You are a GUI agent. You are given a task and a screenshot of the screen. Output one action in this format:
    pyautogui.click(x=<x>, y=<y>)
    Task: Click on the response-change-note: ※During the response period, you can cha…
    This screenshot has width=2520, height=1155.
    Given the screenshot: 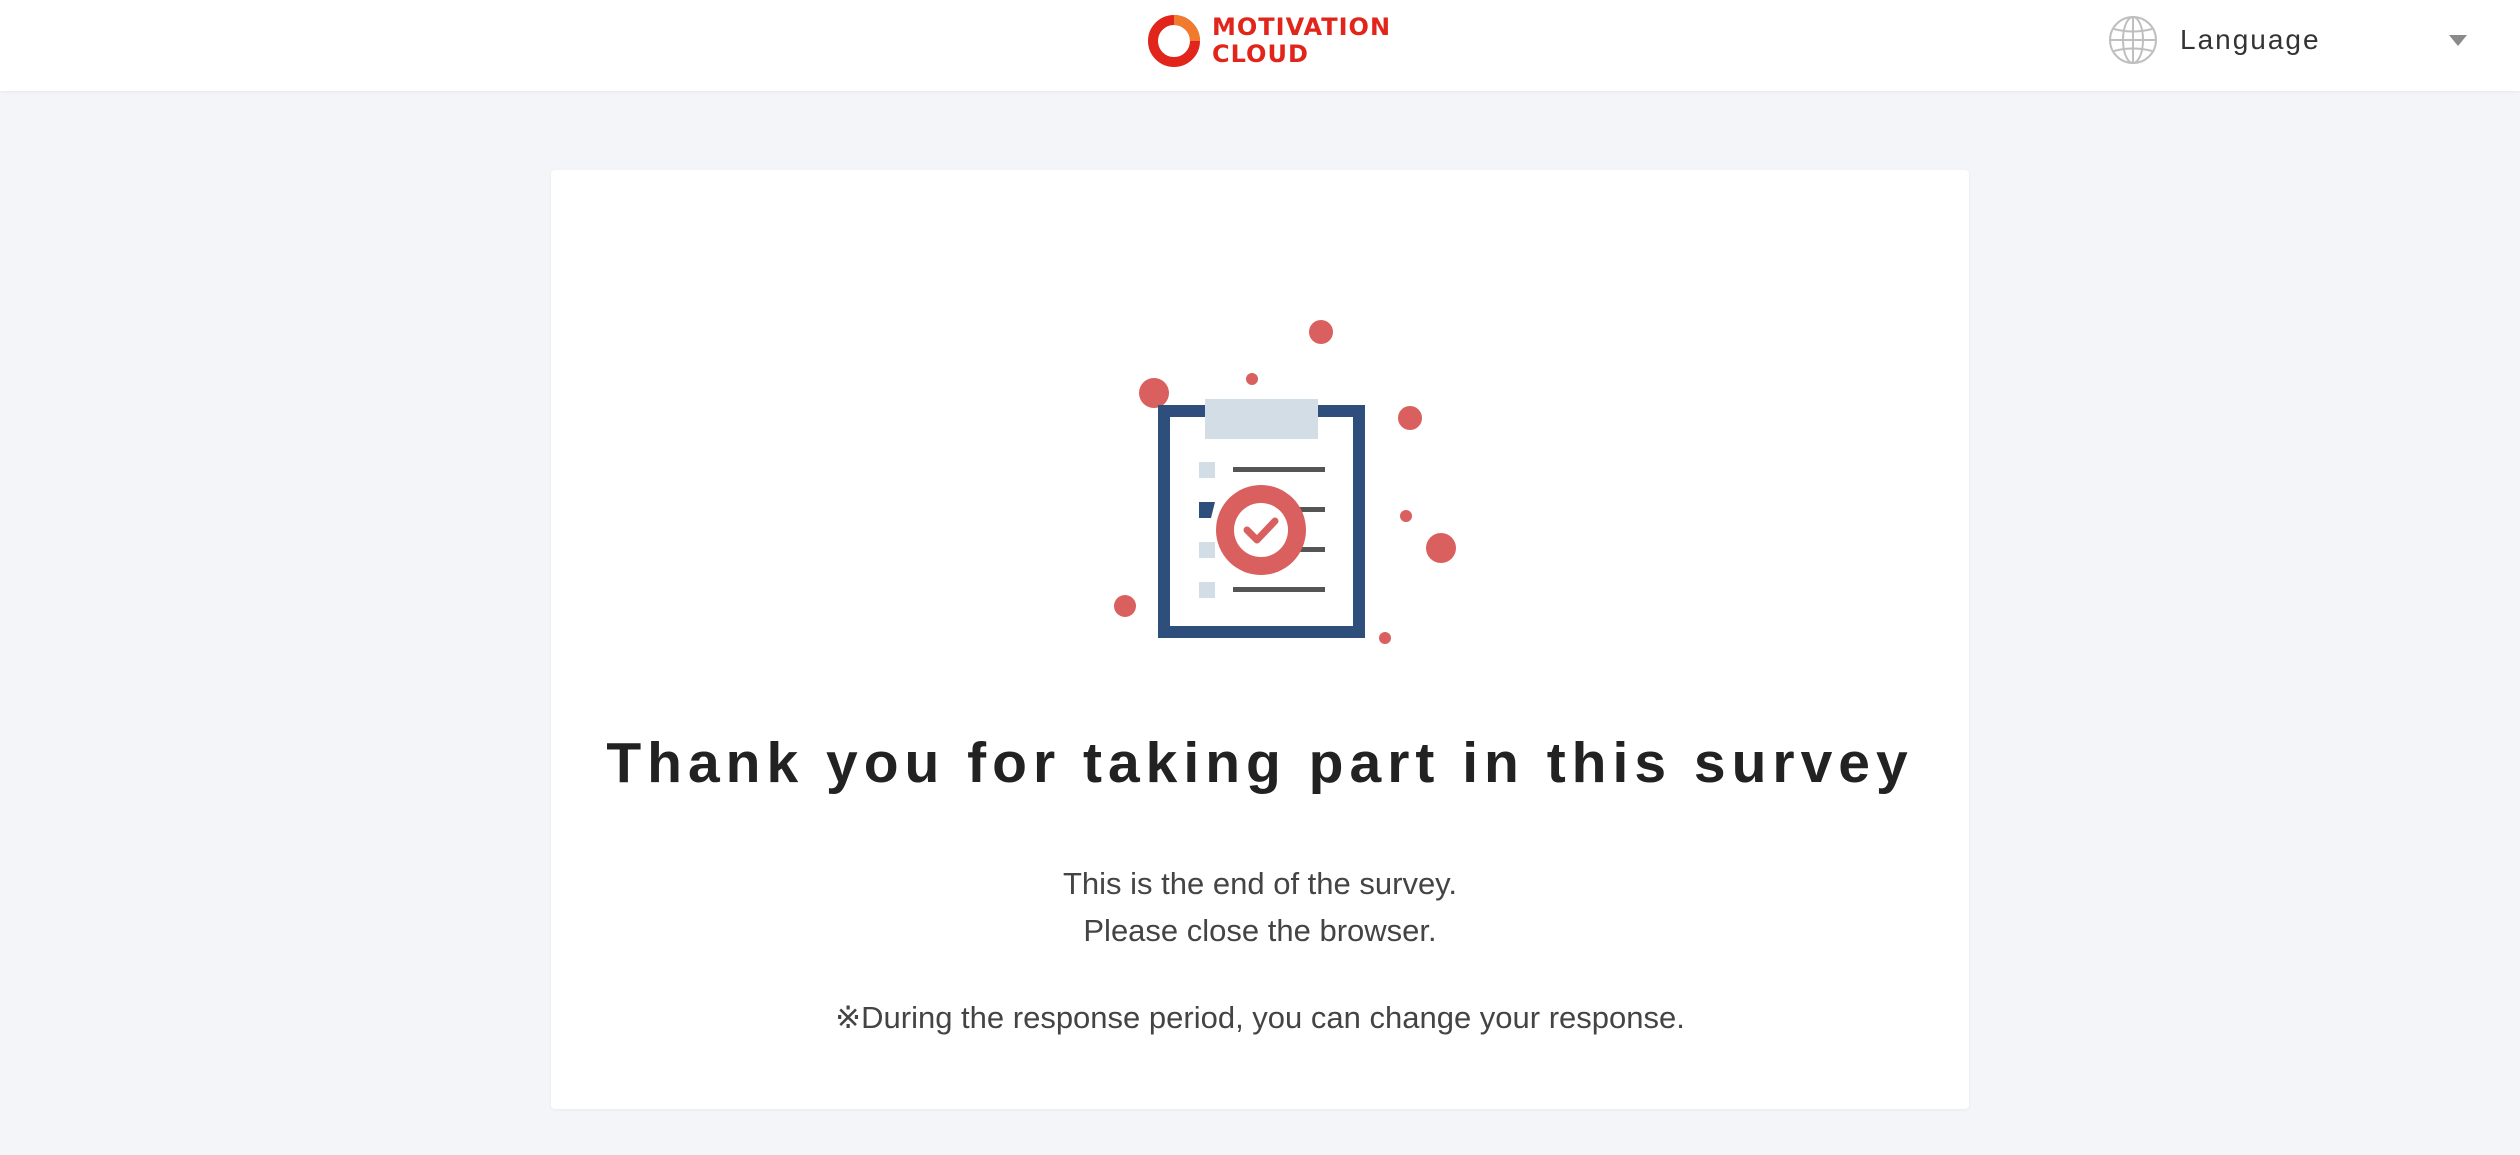 What is the action you would take?
    pyautogui.click(x=1260, y=1017)
    